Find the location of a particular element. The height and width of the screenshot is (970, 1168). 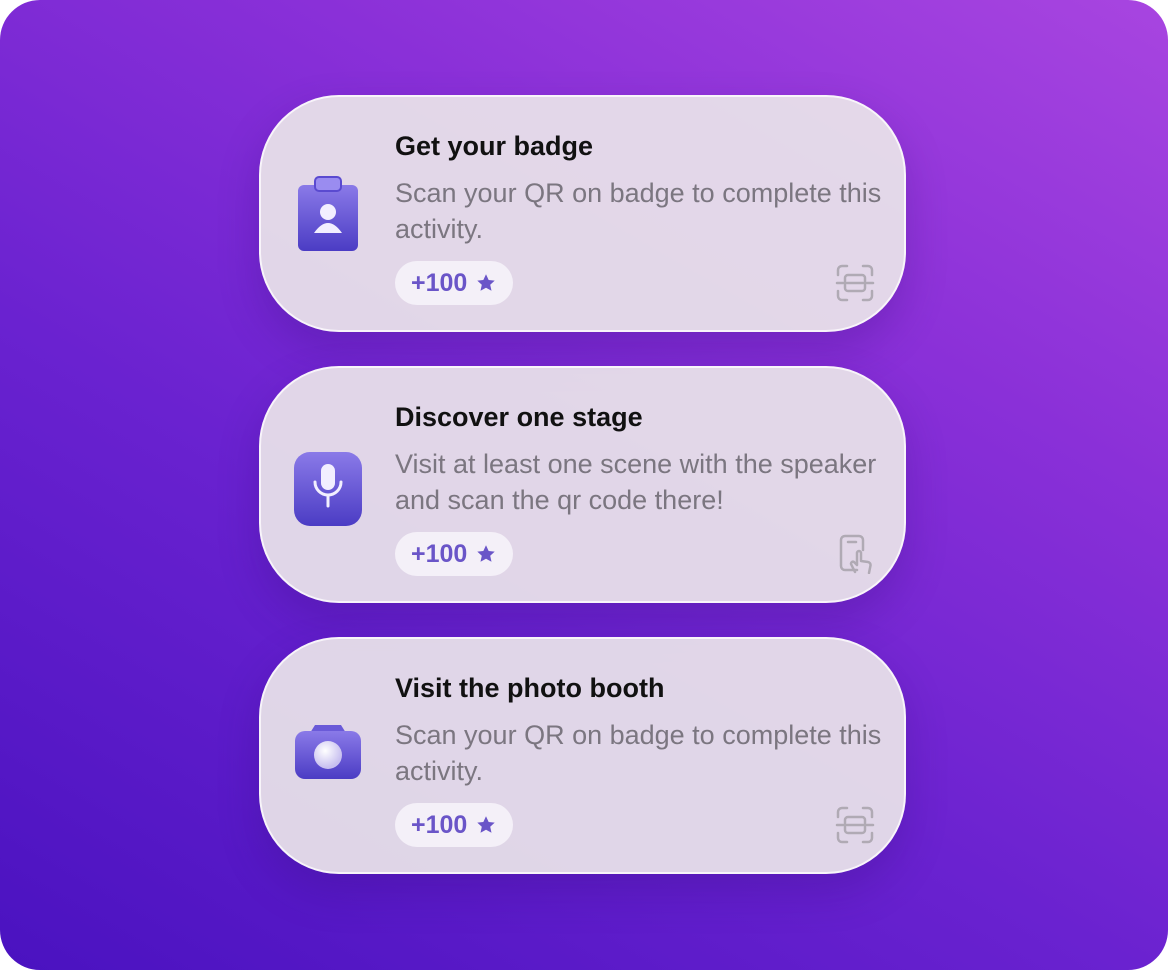

phone-tap-icon is located at coordinates (855, 554).